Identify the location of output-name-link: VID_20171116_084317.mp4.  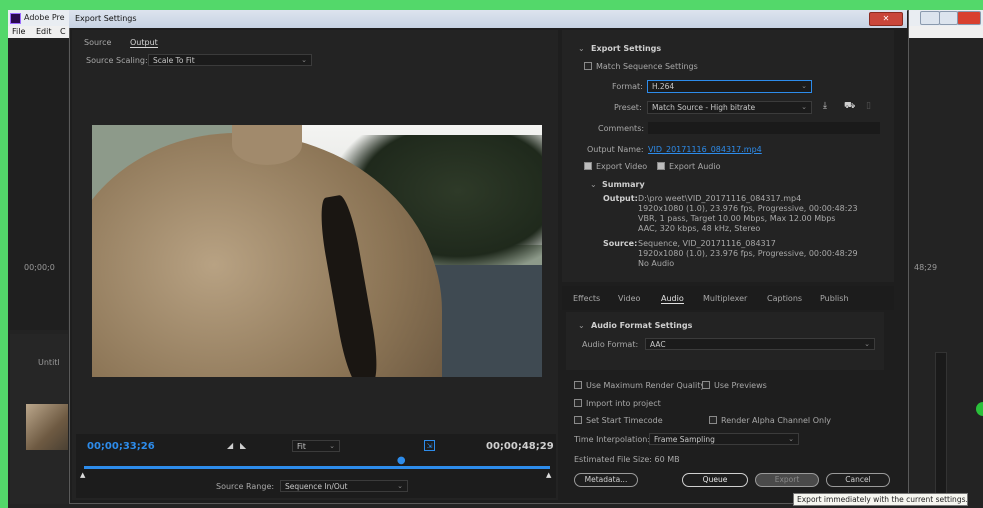
(705, 149).